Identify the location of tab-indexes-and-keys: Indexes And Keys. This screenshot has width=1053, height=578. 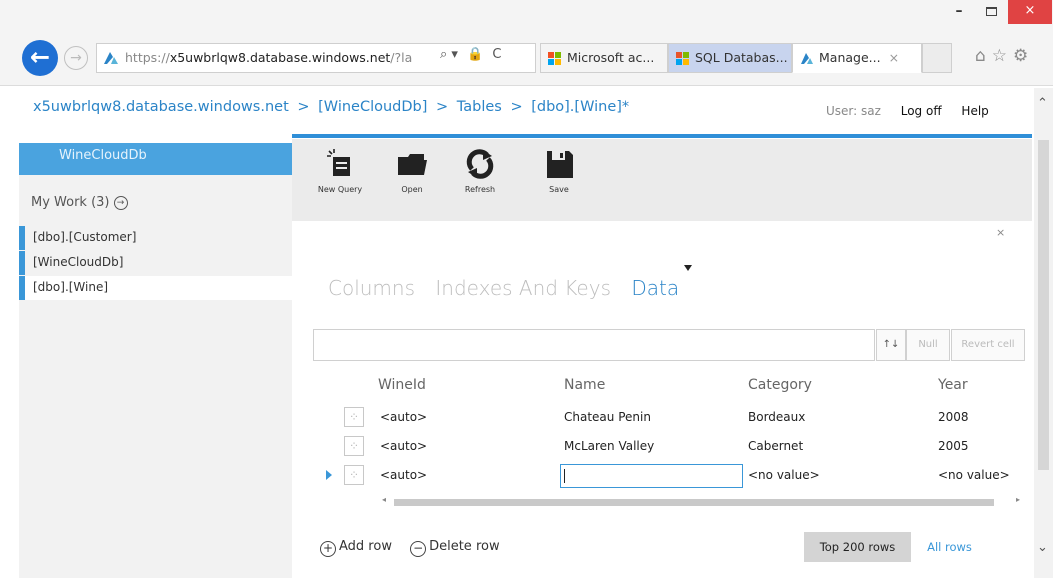
(523, 288).